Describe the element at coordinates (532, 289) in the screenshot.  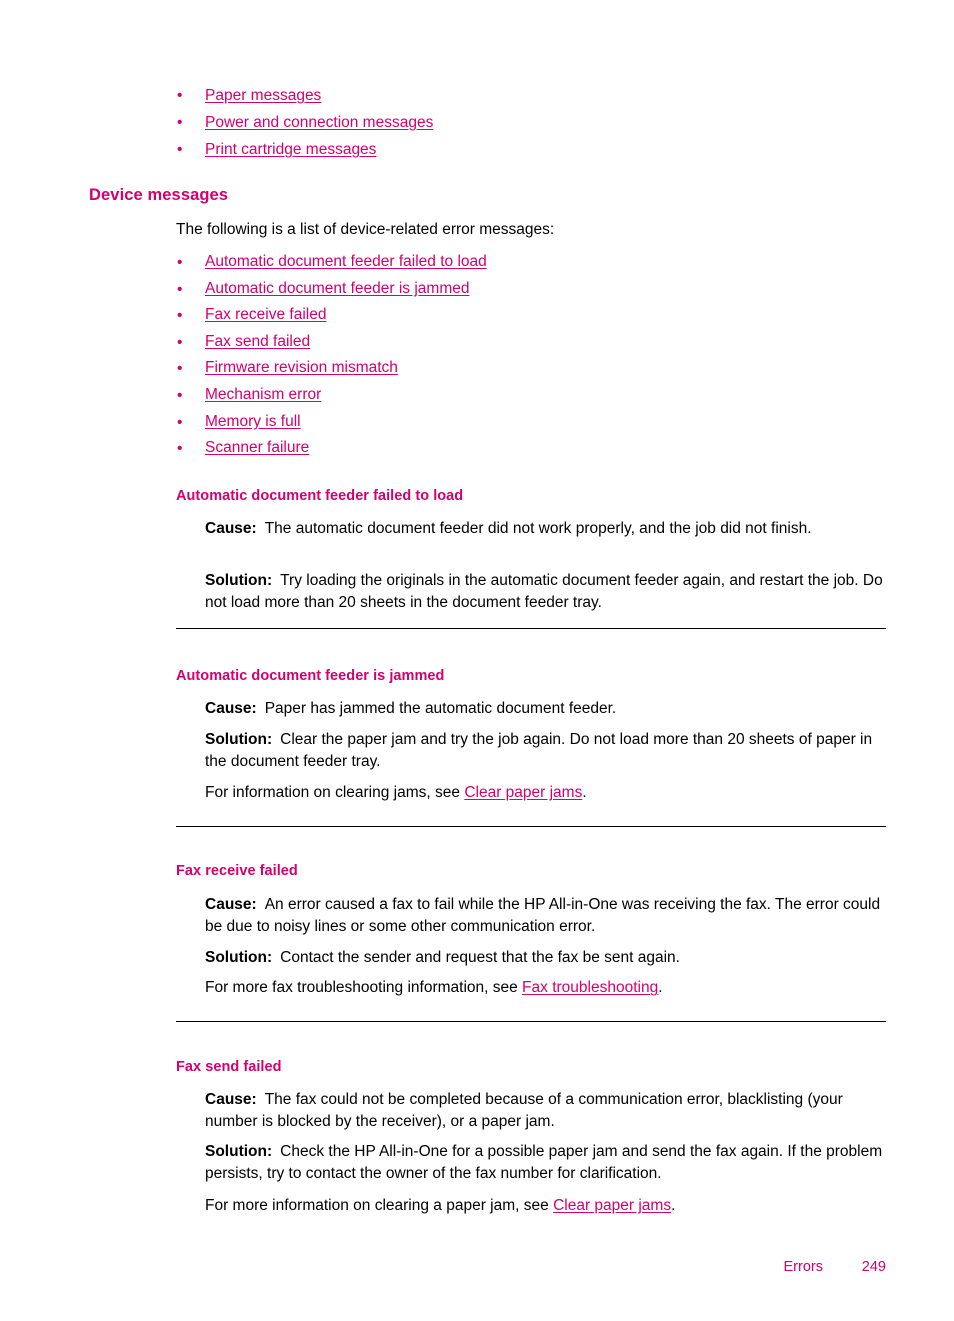
I see `list-item: • Automatic document feeder is jammed` at that location.